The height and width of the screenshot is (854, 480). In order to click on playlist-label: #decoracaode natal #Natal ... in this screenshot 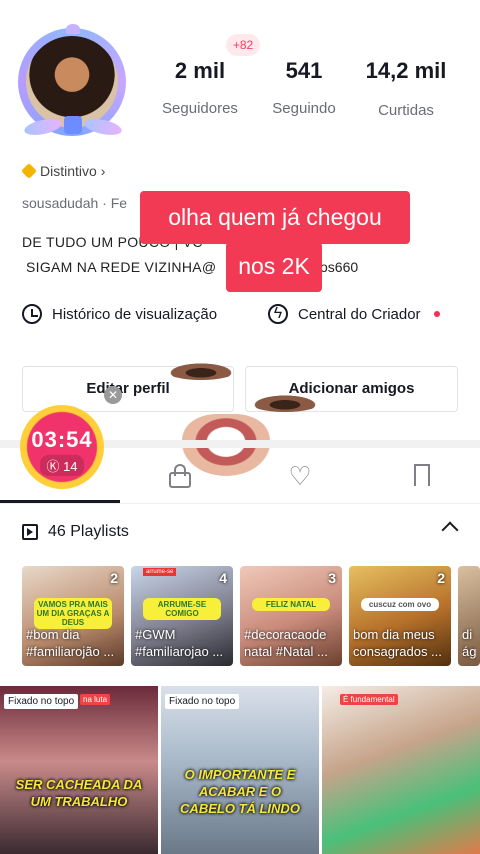, I will do `click(286, 643)`.